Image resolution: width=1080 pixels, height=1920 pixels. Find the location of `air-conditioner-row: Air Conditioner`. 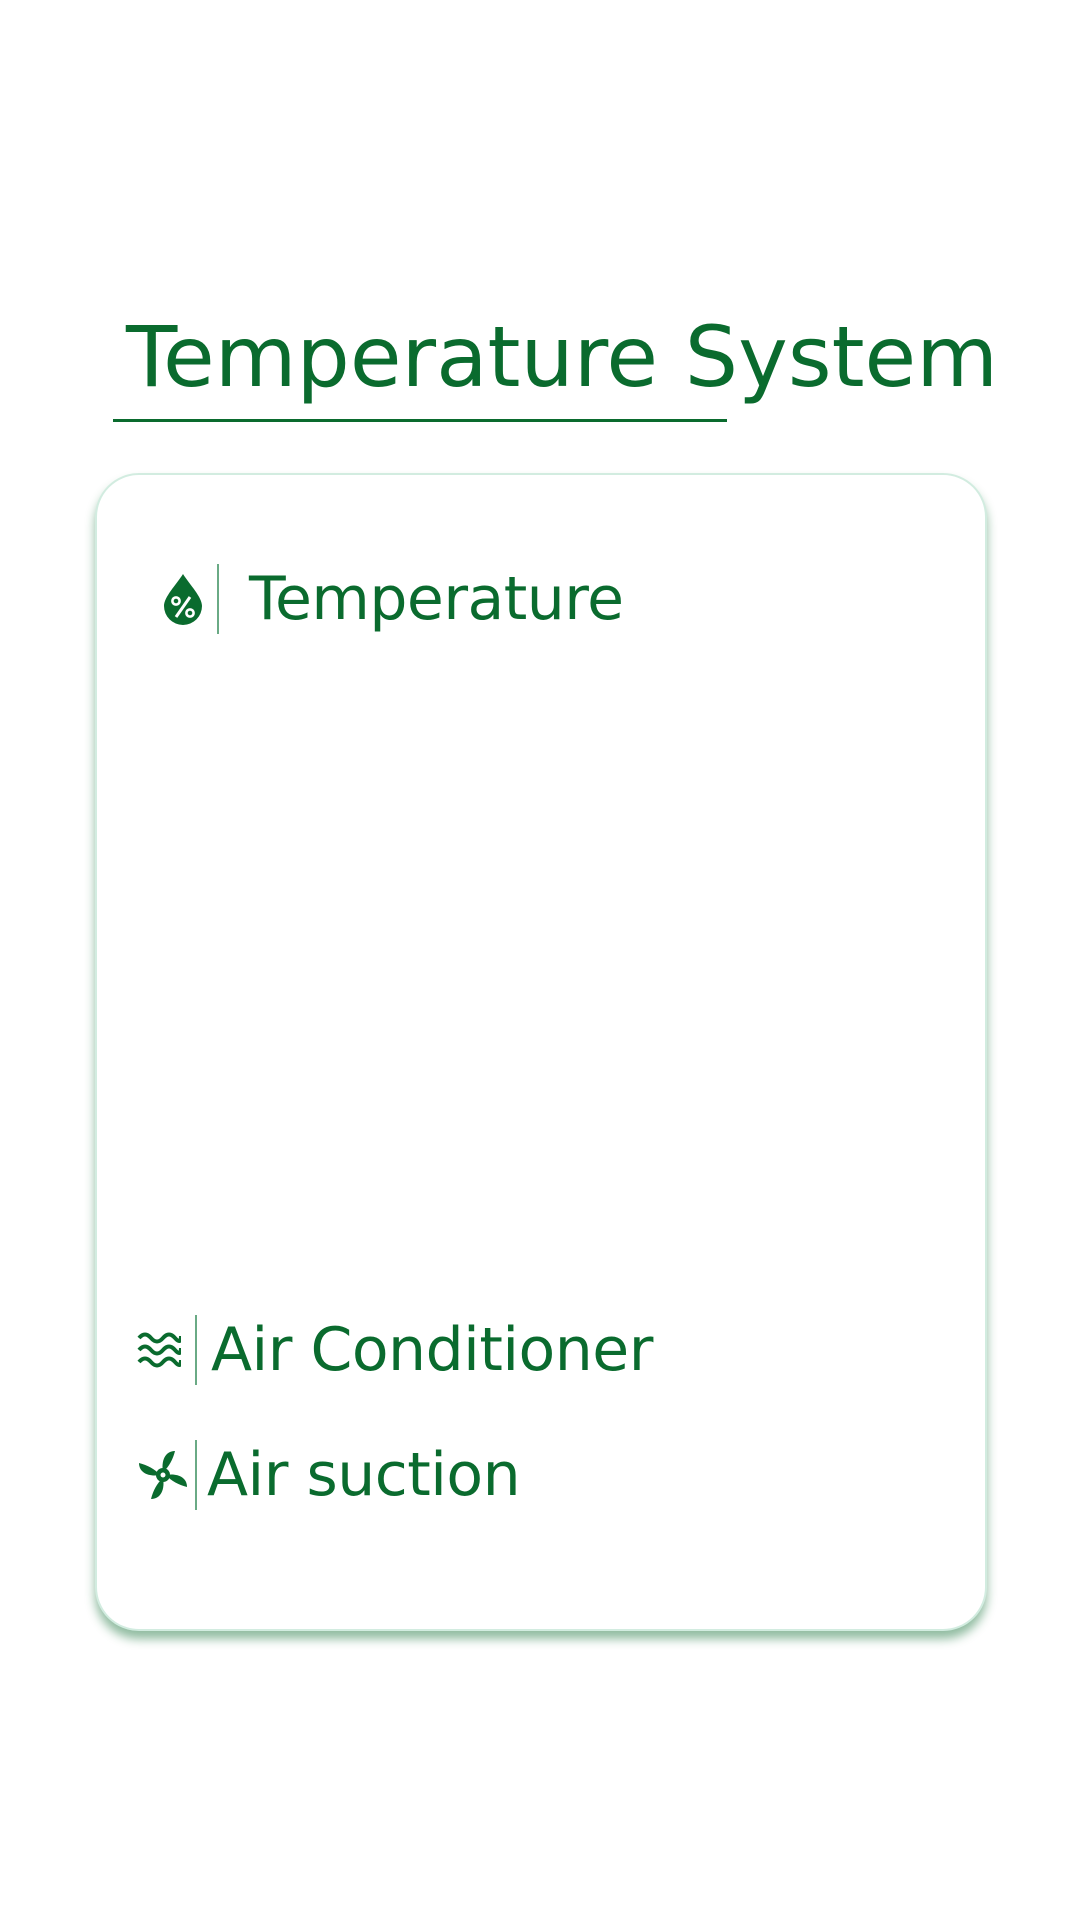

air-conditioner-row: Air Conditioner is located at coordinates (395, 1350).